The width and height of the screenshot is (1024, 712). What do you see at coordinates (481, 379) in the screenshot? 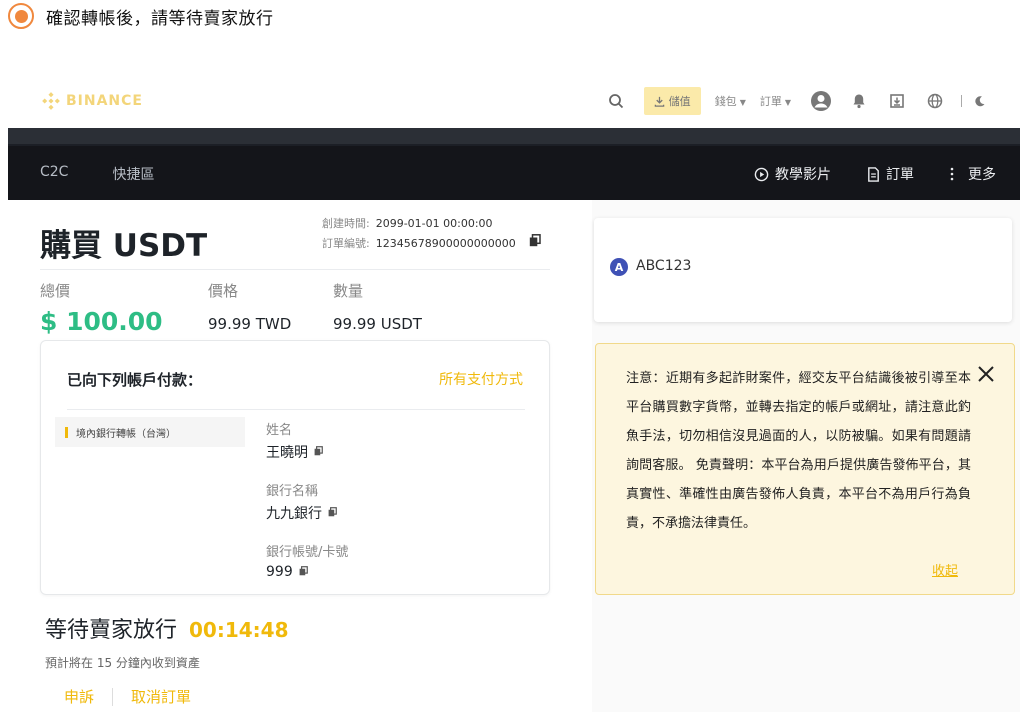
I see `all-payment-methods-link: 所有支付方式` at bounding box center [481, 379].